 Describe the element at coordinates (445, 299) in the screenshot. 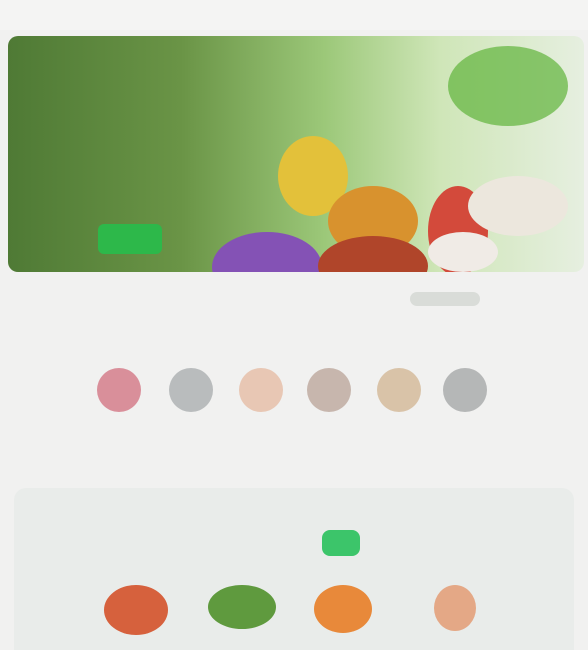

I see `carousel-indicator` at that location.